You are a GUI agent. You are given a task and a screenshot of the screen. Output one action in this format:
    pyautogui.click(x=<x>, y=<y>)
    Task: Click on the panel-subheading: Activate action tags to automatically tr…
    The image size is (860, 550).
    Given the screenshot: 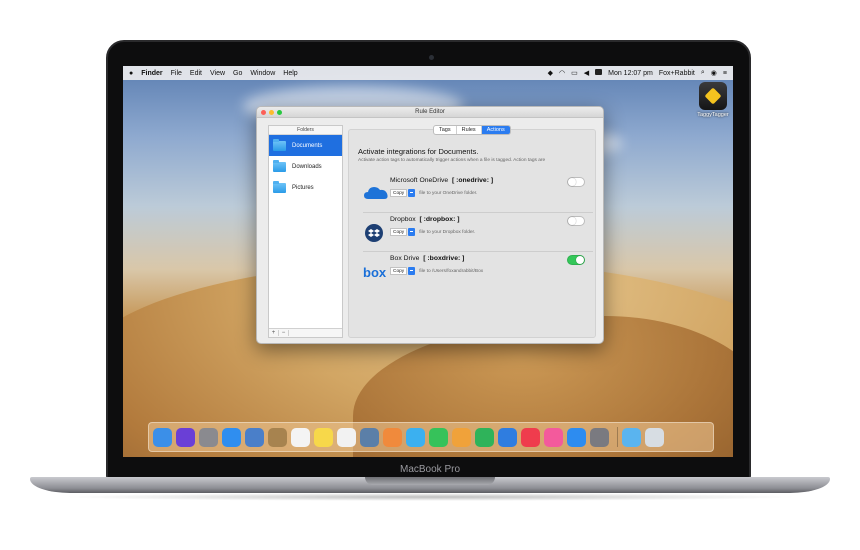 What is the action you would take?
    pyautogui.click(x=452, y=160)
    